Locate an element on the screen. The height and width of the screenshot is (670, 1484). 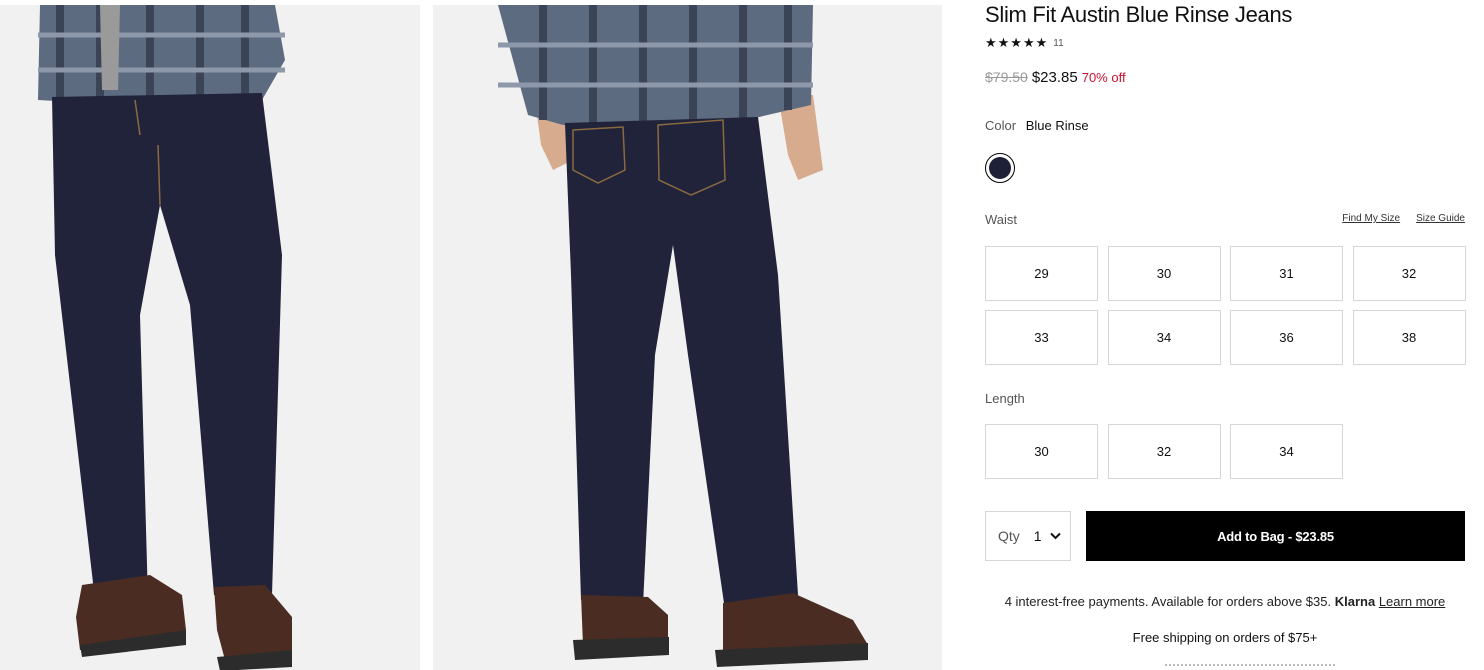
color-swatch-blue-rinse is located at coordinates (1000, 168).